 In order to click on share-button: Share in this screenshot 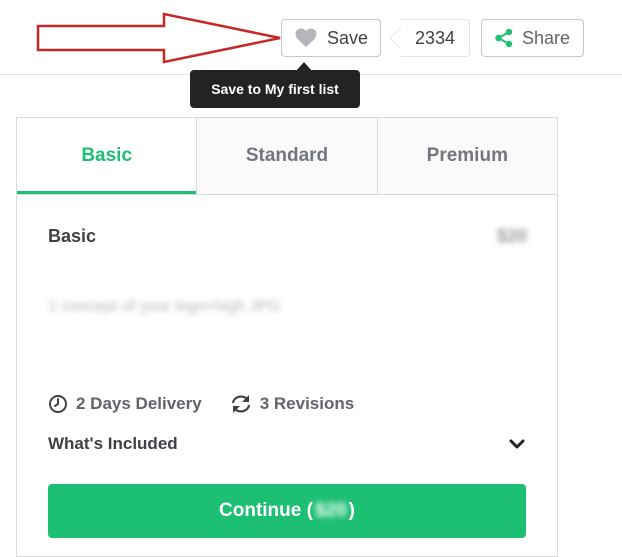, I will do `click(532, 38)`.